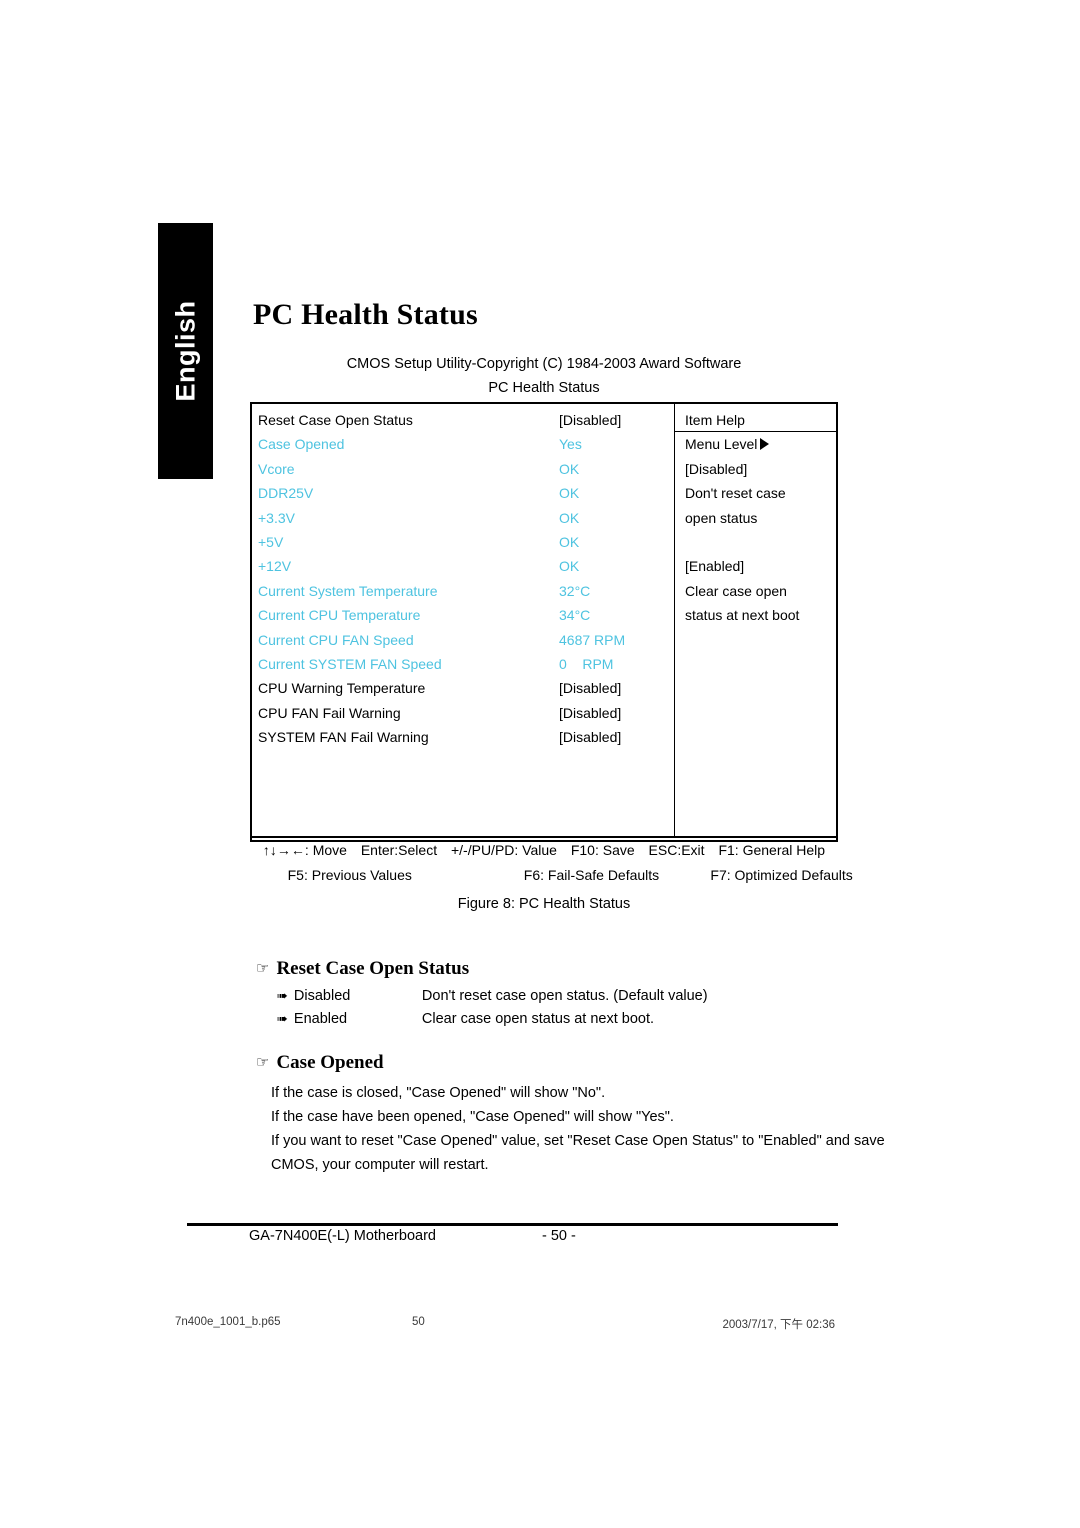 This screenshot has width=1080, height=1528. What do you see at coordinates (721, 517) in the screenshot?
I see `item-help-line: open status` at bounding box center [721, 517].